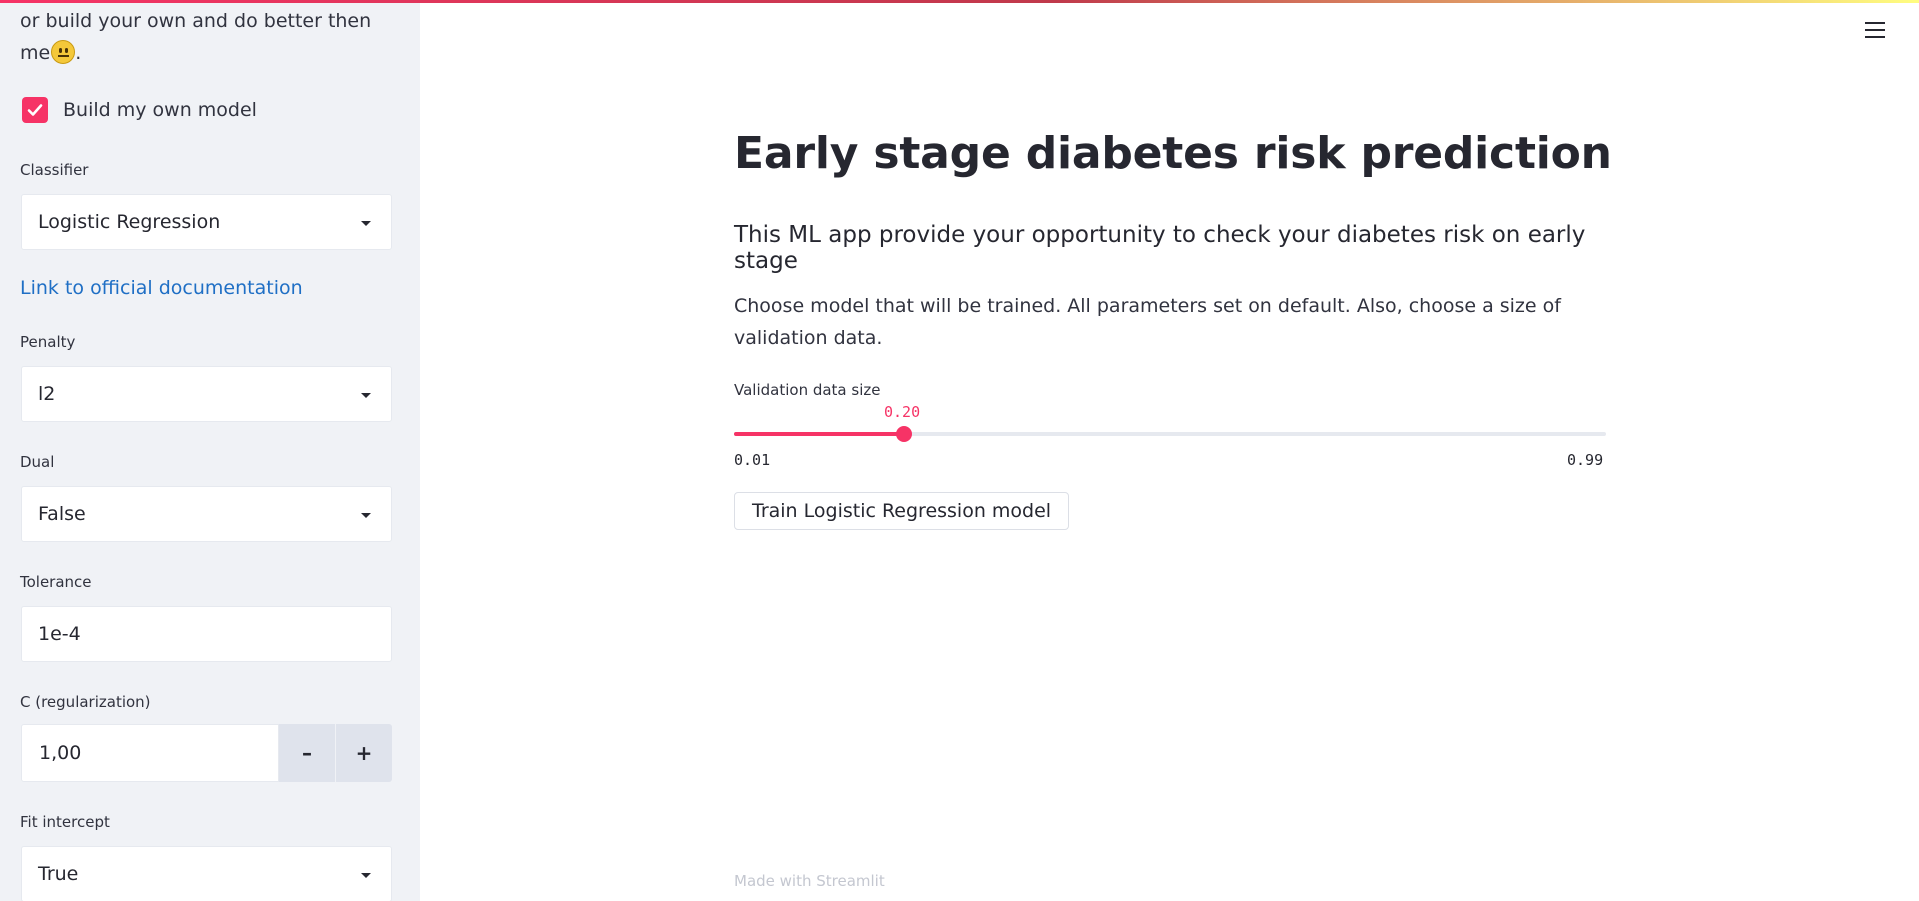  What do you see at coordinates (60, 753) in the screenshot?
I see `c-regularization-value: 1,00` at bounding box center [60, 753].